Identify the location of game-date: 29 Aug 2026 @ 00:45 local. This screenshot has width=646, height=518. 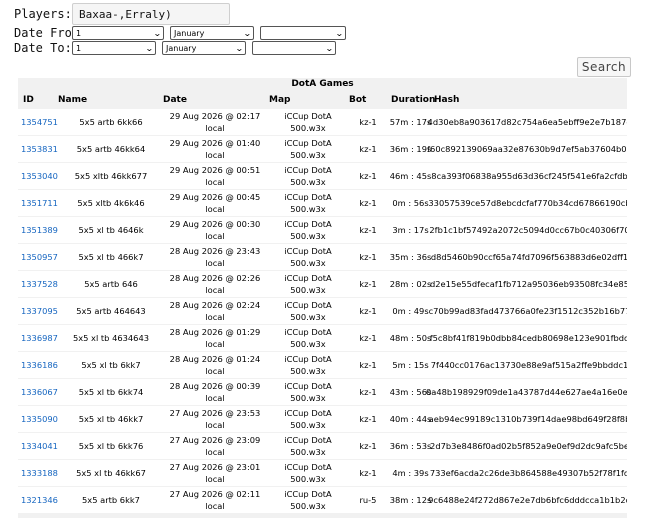
(215, 203).